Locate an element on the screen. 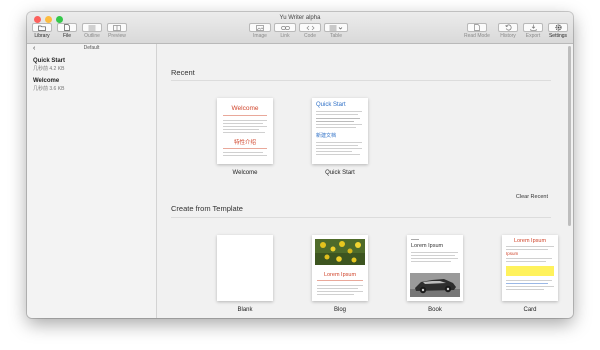  code-button: Code is located at coordinates (310, 31).